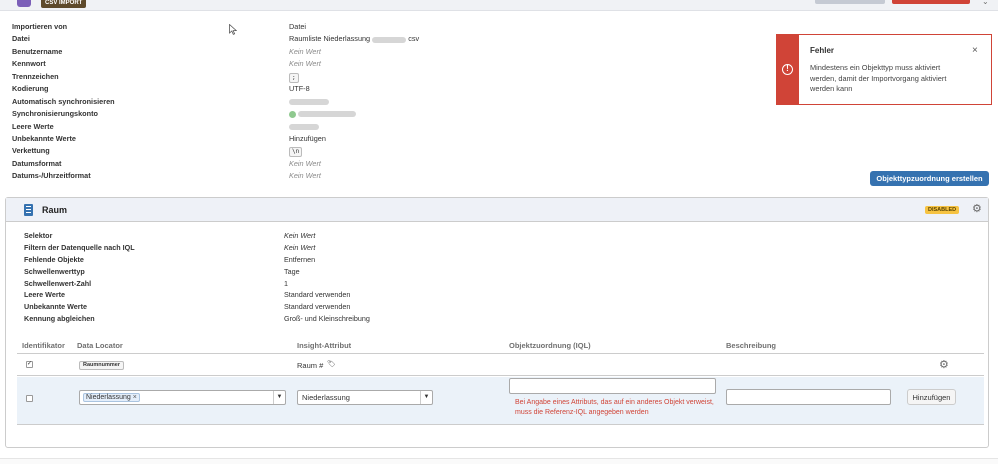 This screenshot has height=464, width=998. Describe the element at coordinates (286, 283) in the screenshot. I see `property-value: 1` at that location.